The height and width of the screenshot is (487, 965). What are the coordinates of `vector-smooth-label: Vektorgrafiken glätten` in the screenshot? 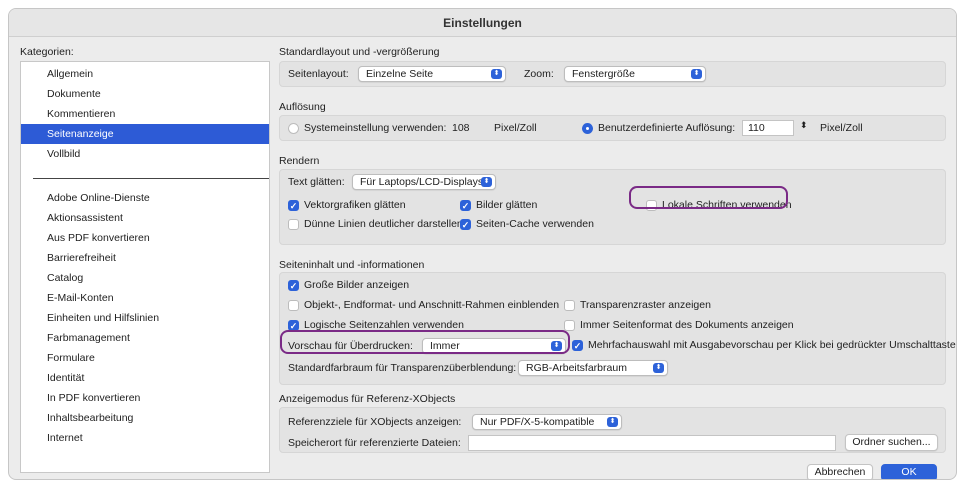 It's located at (355, 205).